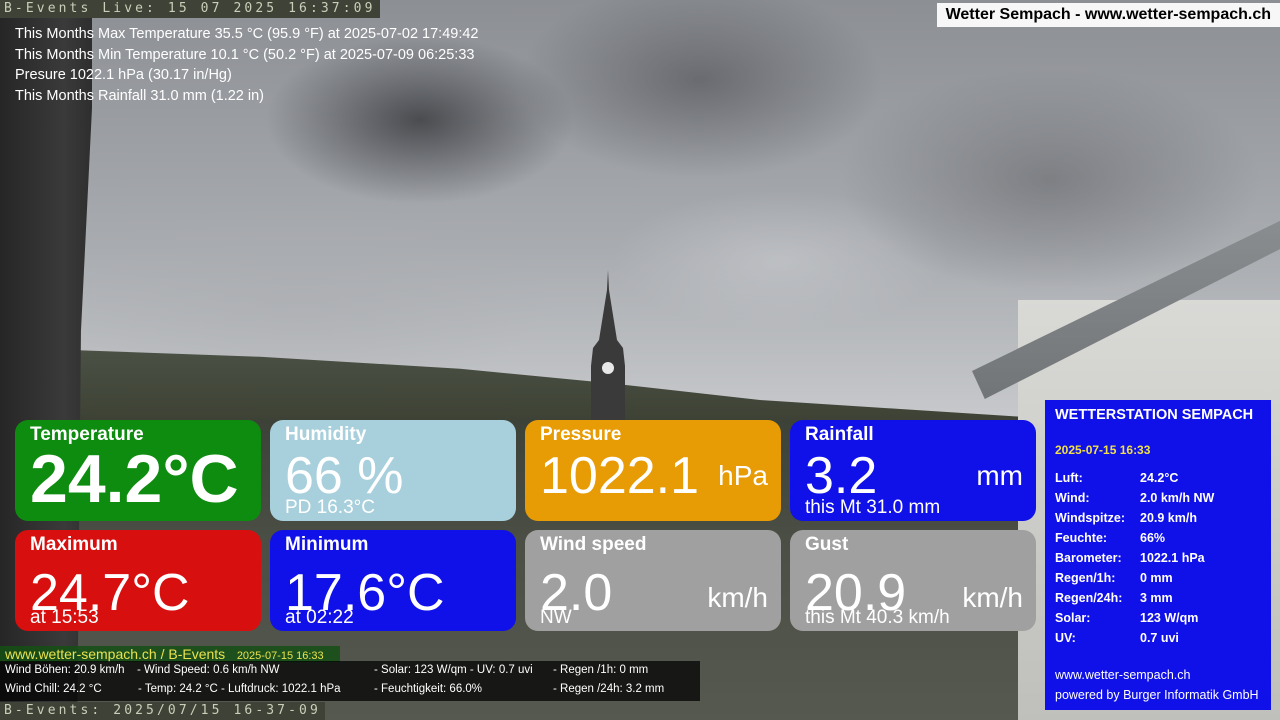  What do you see at coordinates (827, 544) in the screenshot?
I see `gust-title: Gust` at bounding box center [827, 544].